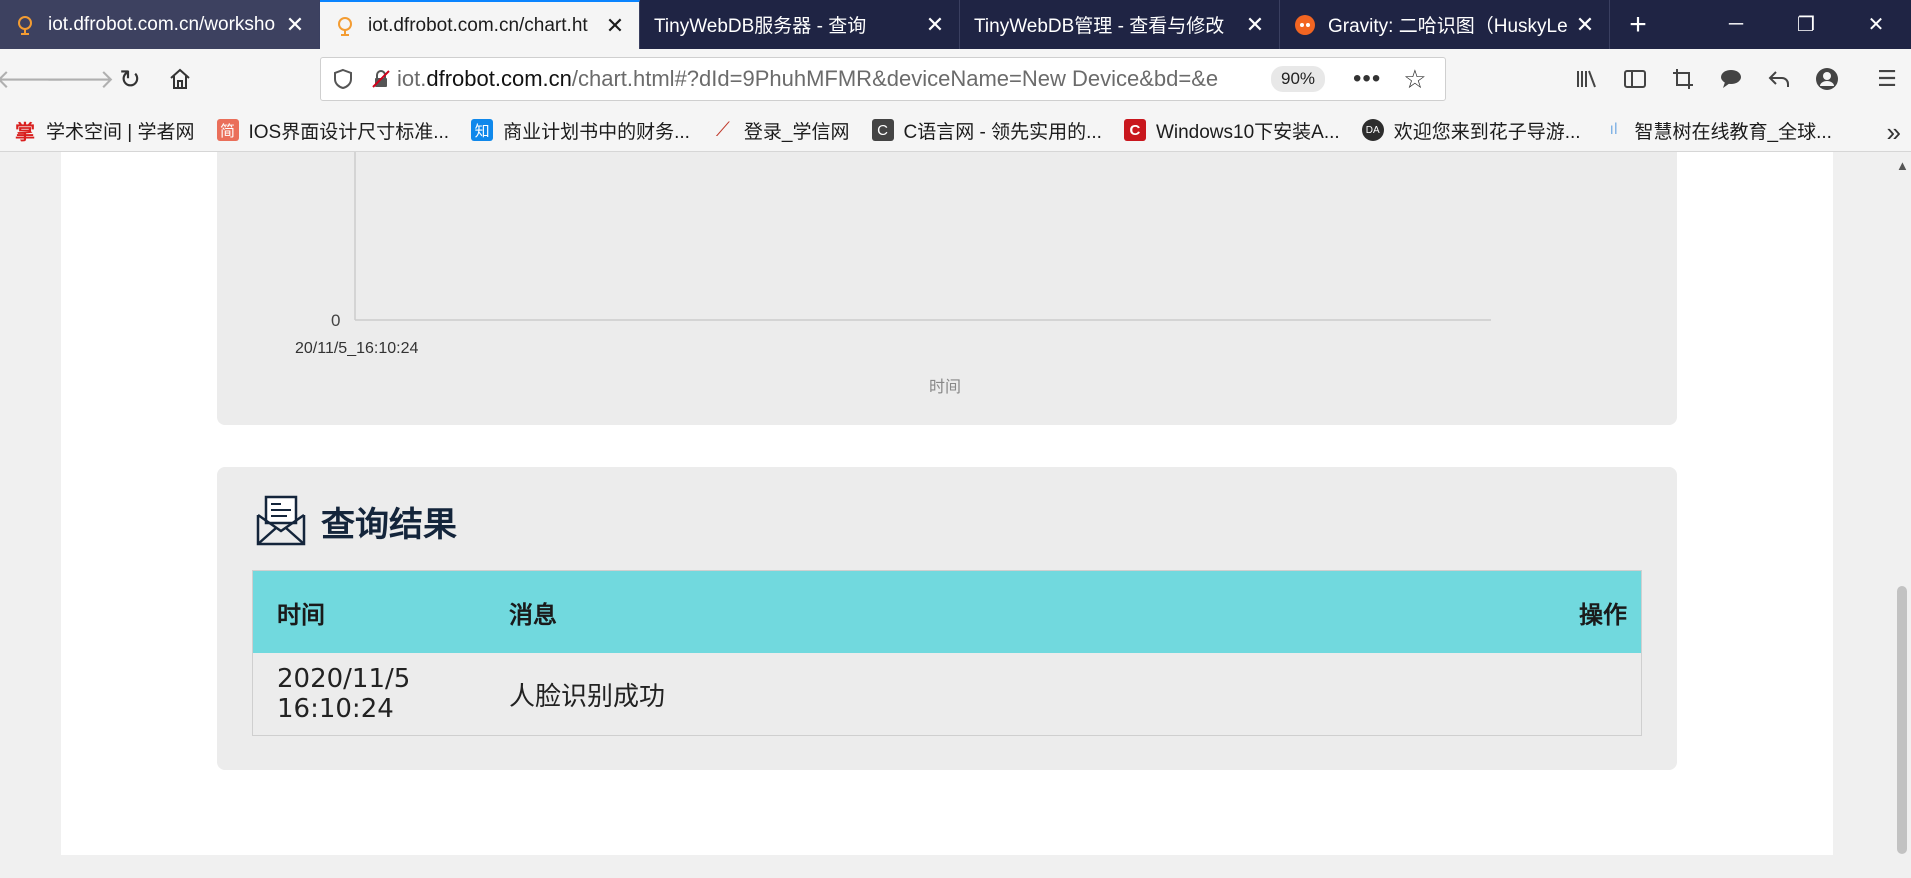 Image resolution: width=1911 pixels, height=878 pixels. Describe the element at coordinates (947, 612) in the screenshot. I see `table-header-row: 时间 消息 操作` at that location.